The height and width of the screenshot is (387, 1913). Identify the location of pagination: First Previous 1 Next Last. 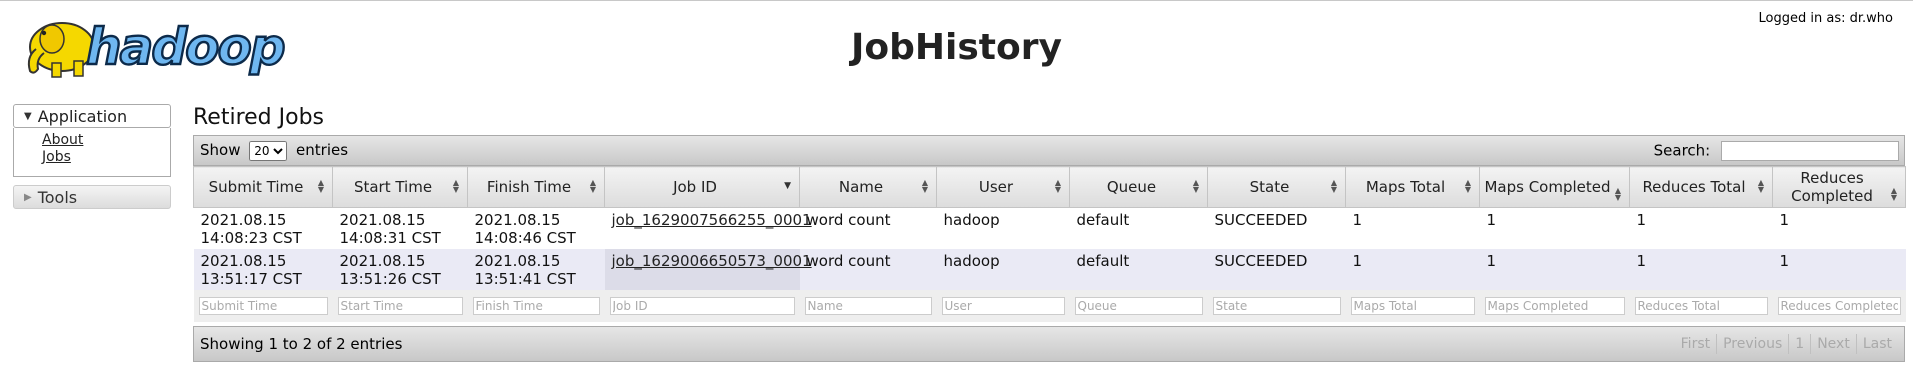
(1786, 344).